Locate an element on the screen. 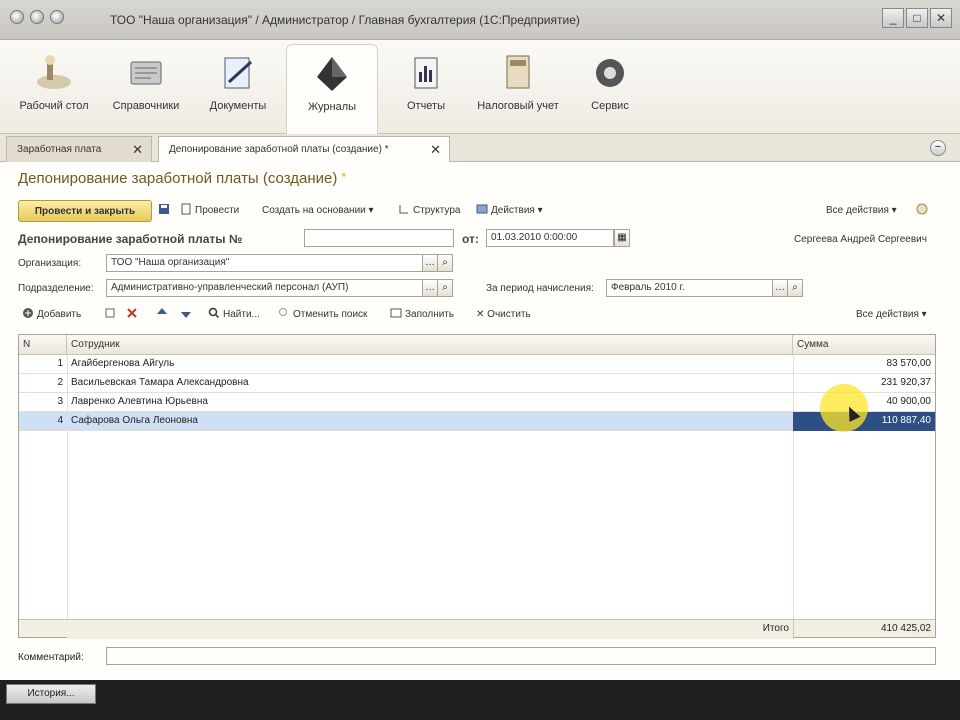 The image size is (960, 720). section-label: Налоговый учет is located at coordinates (518, 106).